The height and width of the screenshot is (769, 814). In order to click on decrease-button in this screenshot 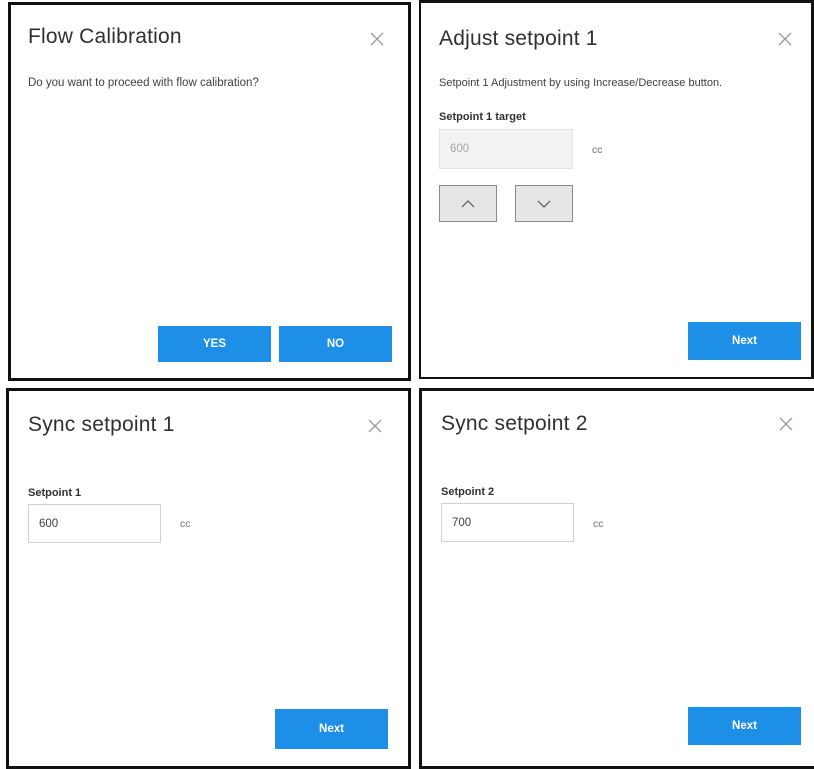, I will do `click(544, 203)`.